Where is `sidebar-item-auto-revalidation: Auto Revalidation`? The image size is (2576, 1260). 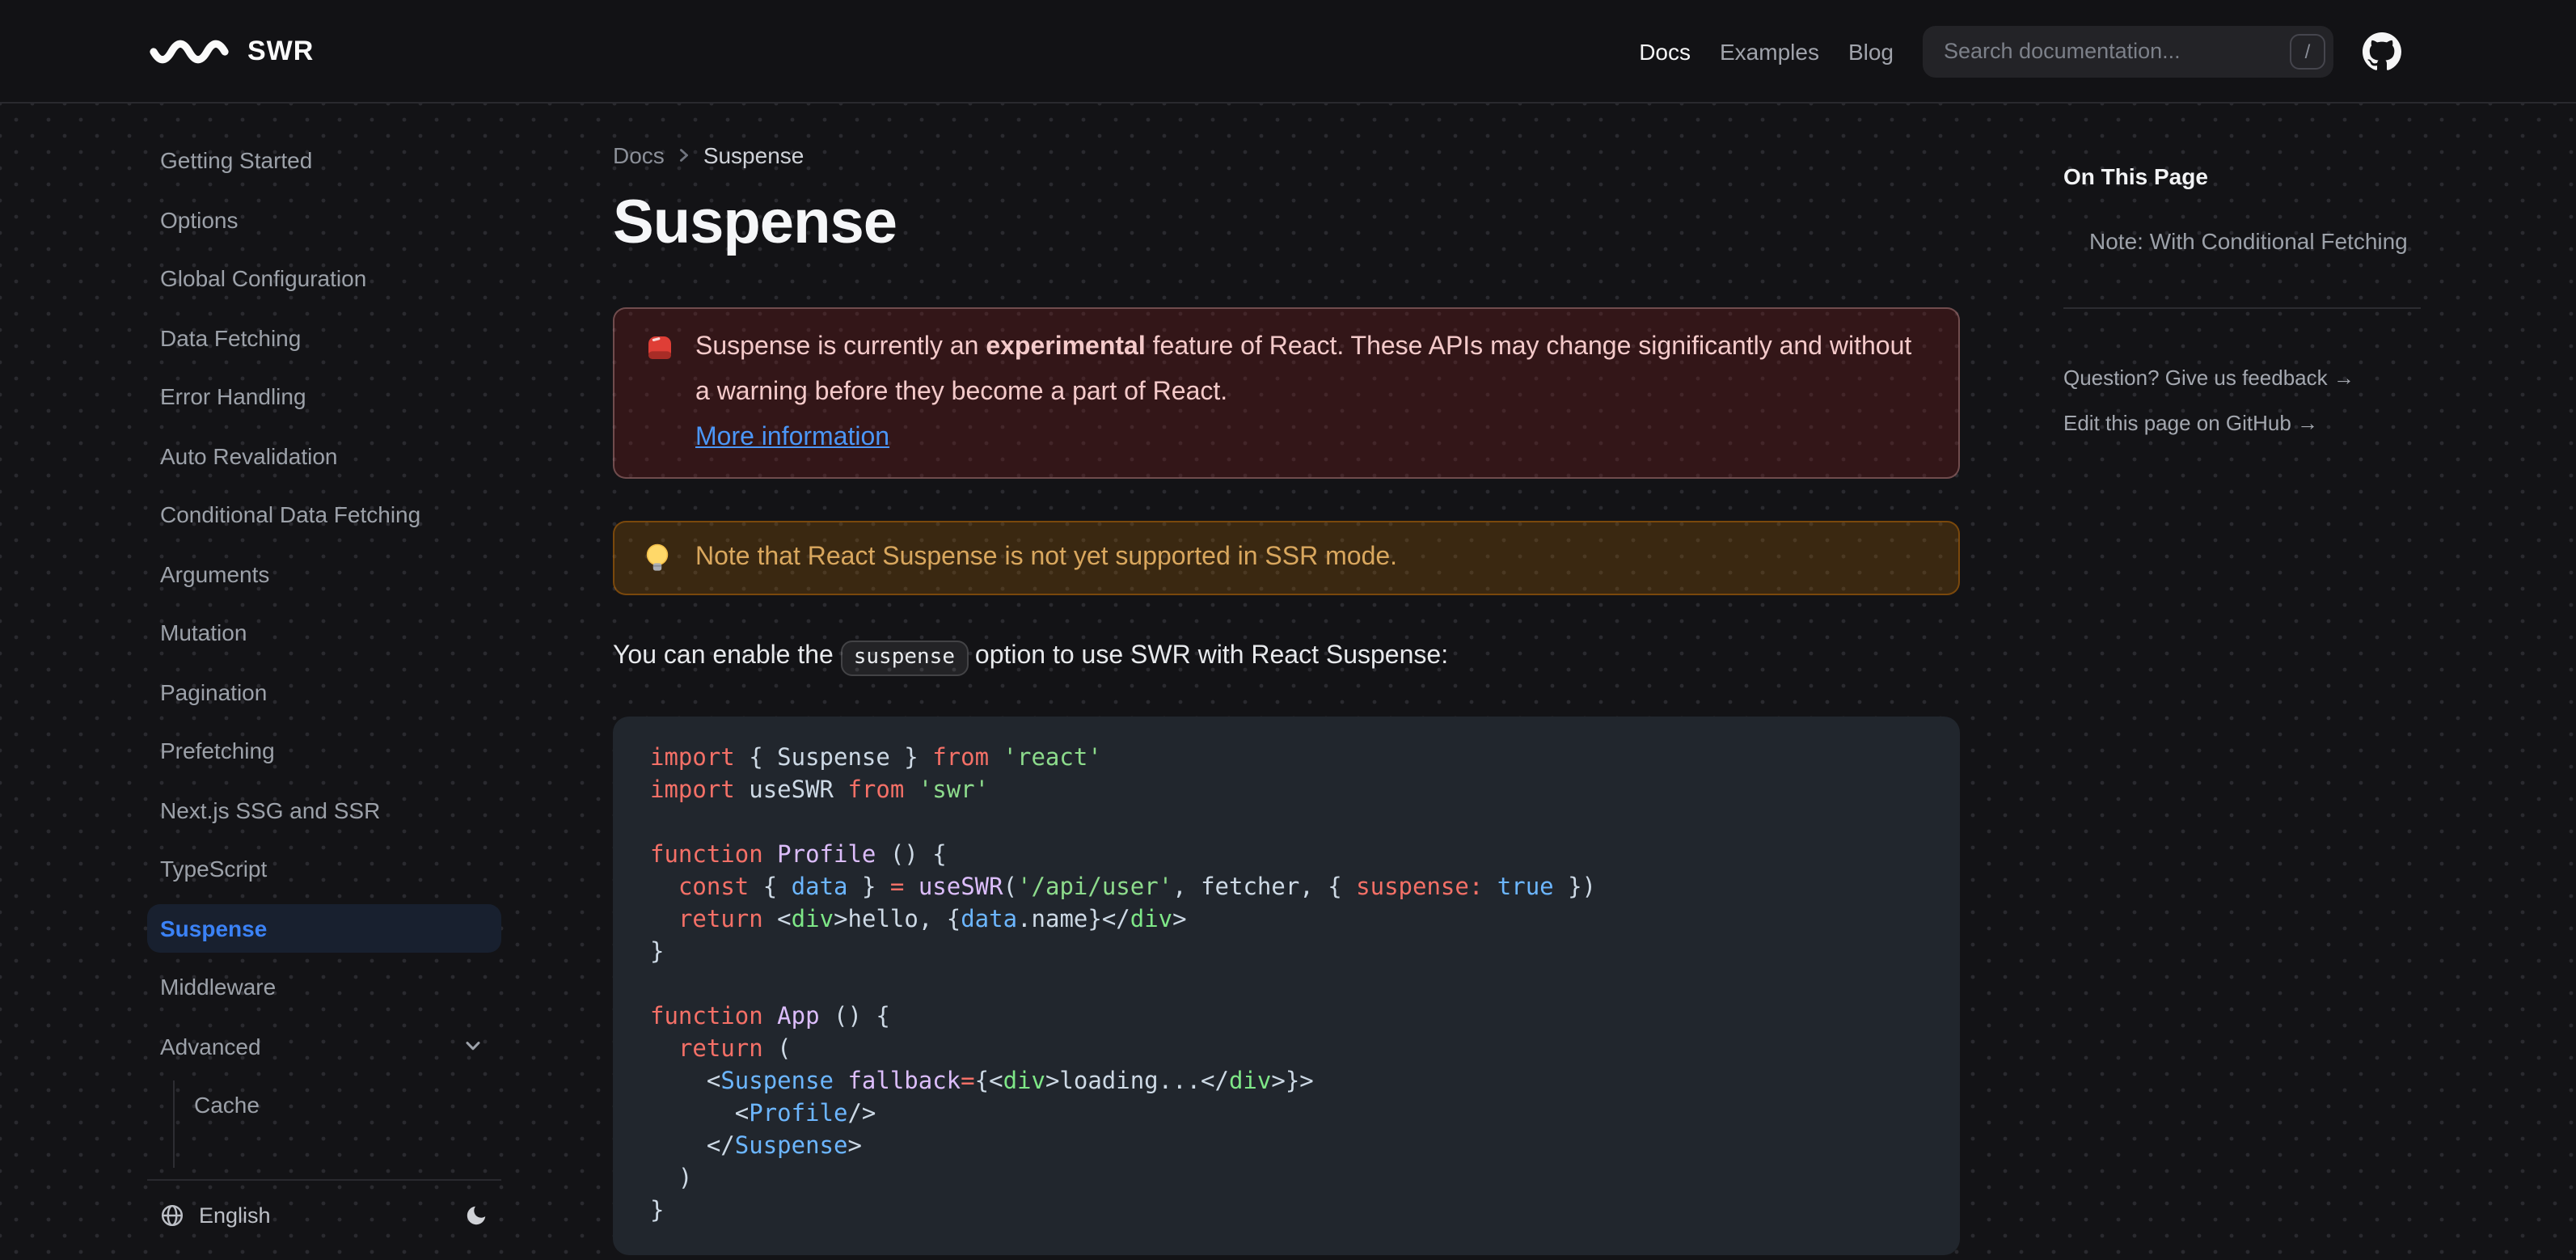
sidebar-item-auto-revalidation: Auto Revalidation is located at coordinates (324, 456).